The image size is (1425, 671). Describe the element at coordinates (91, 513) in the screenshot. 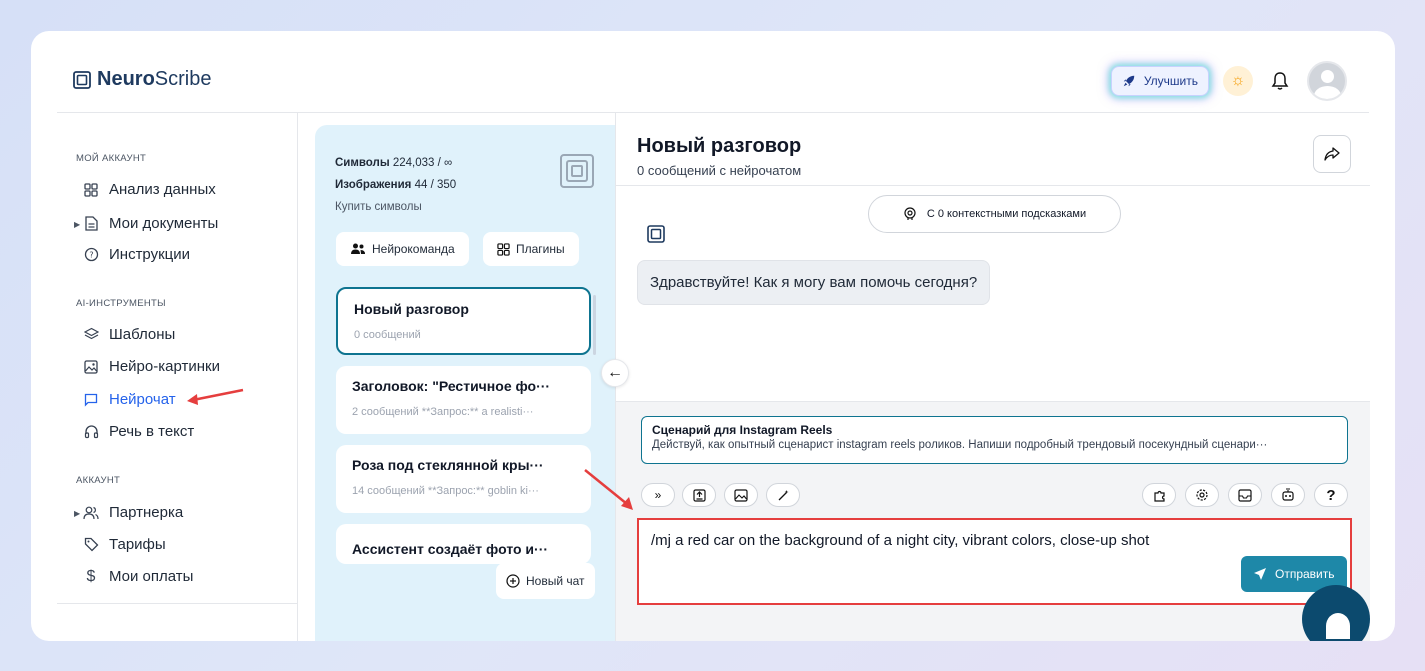

I see `users-icon` at that location.